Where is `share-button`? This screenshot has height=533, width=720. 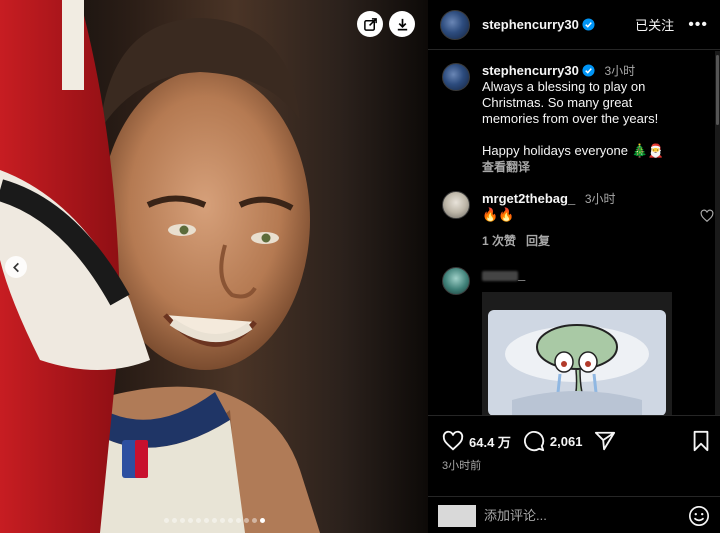
share-button is located at coordinates (370, 24).